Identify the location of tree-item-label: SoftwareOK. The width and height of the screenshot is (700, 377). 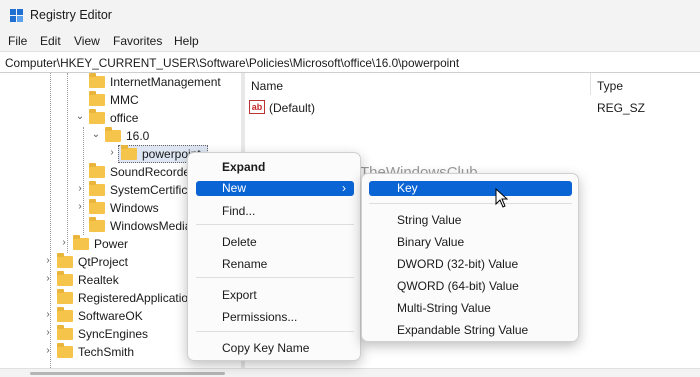
(110, 316).